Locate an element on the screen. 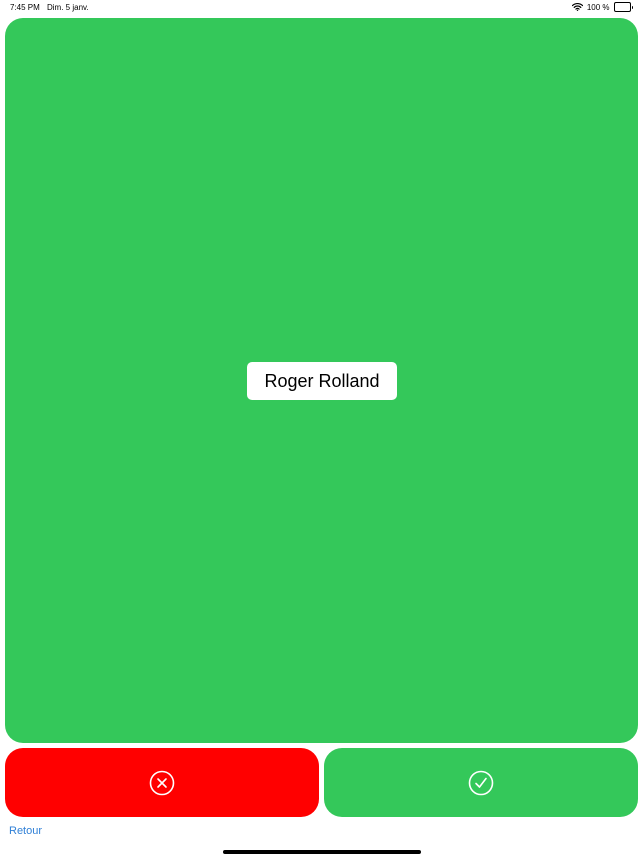  status-indicators: 100 % is located at coordinates (602, 7).